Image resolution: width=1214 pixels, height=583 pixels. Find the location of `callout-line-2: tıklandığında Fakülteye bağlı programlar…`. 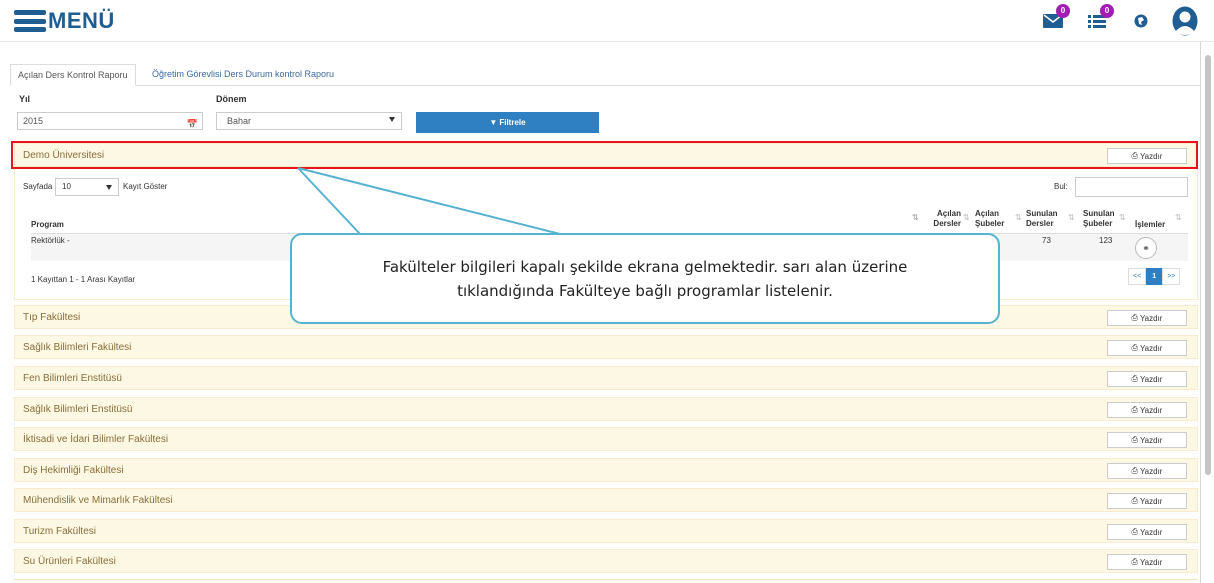

callout-line-2: tıklandığında Fakülteye bağlı programlar… is located at coordinates (645, 290).